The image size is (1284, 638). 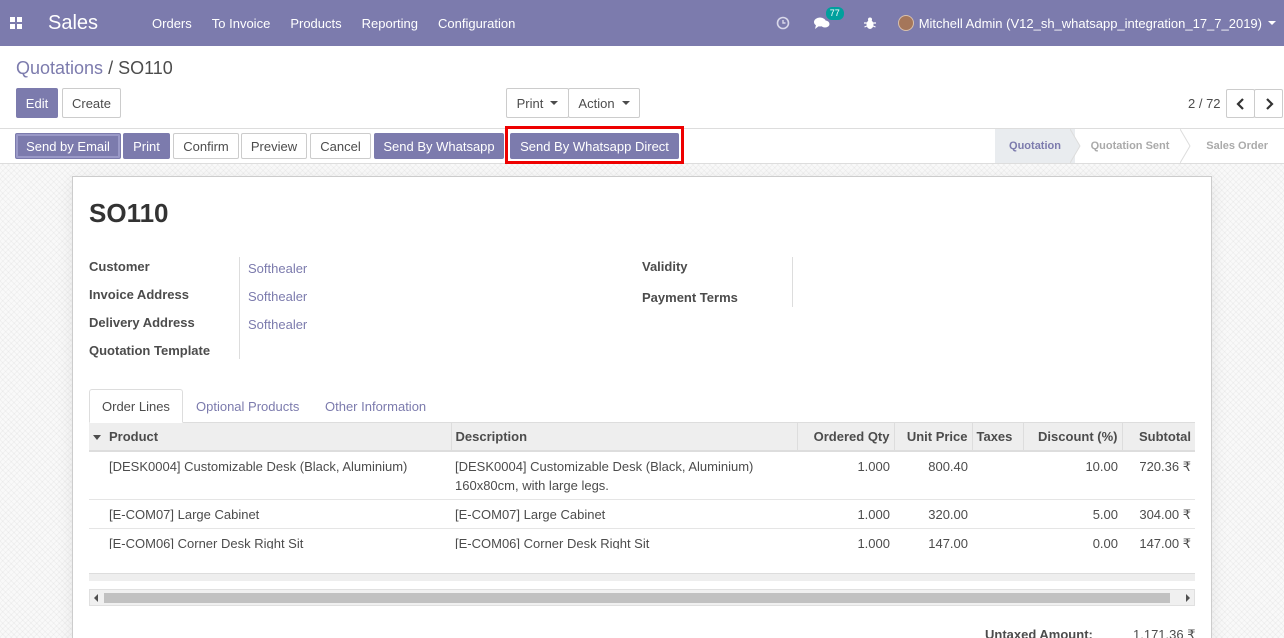 I want to click on horizontal-scrollbar, so click(x=642, y=597).